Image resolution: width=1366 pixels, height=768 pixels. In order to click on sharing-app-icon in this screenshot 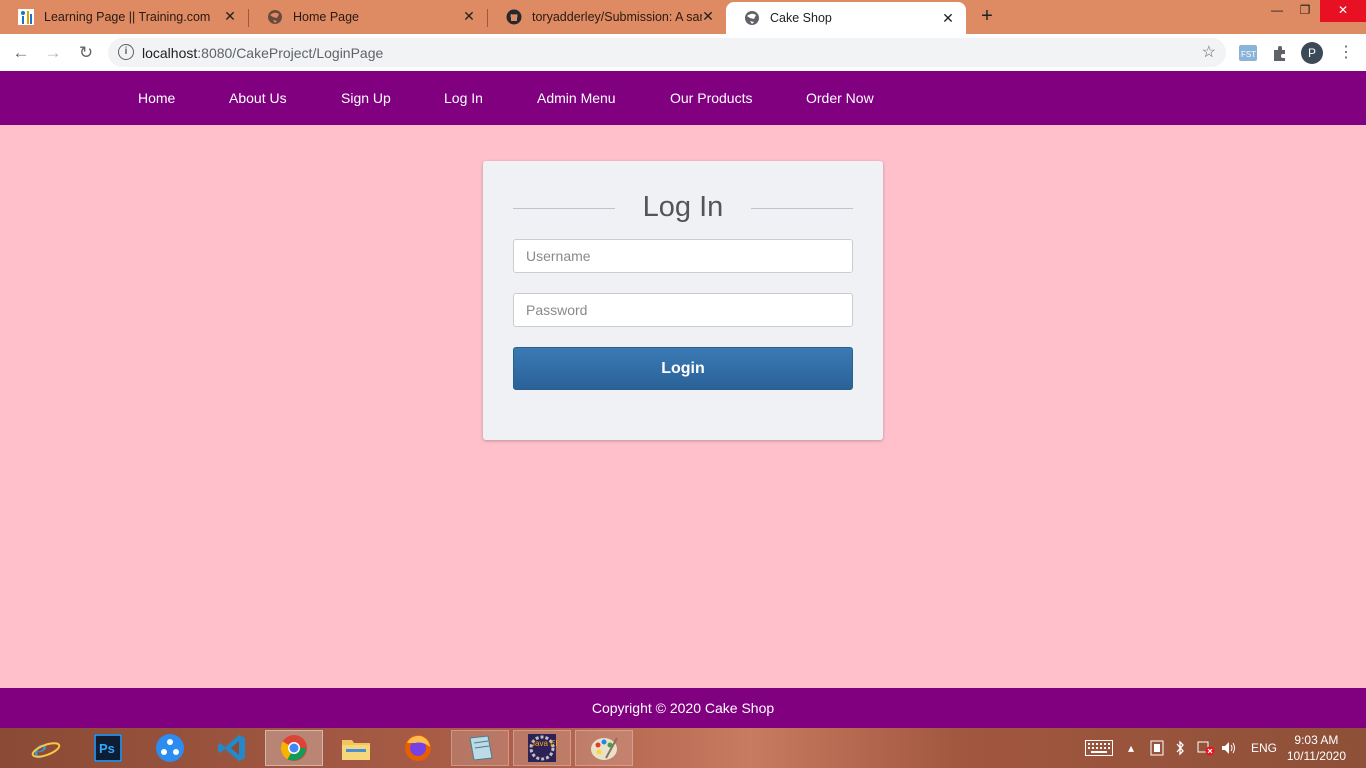, I will do `click(170, 748)`.